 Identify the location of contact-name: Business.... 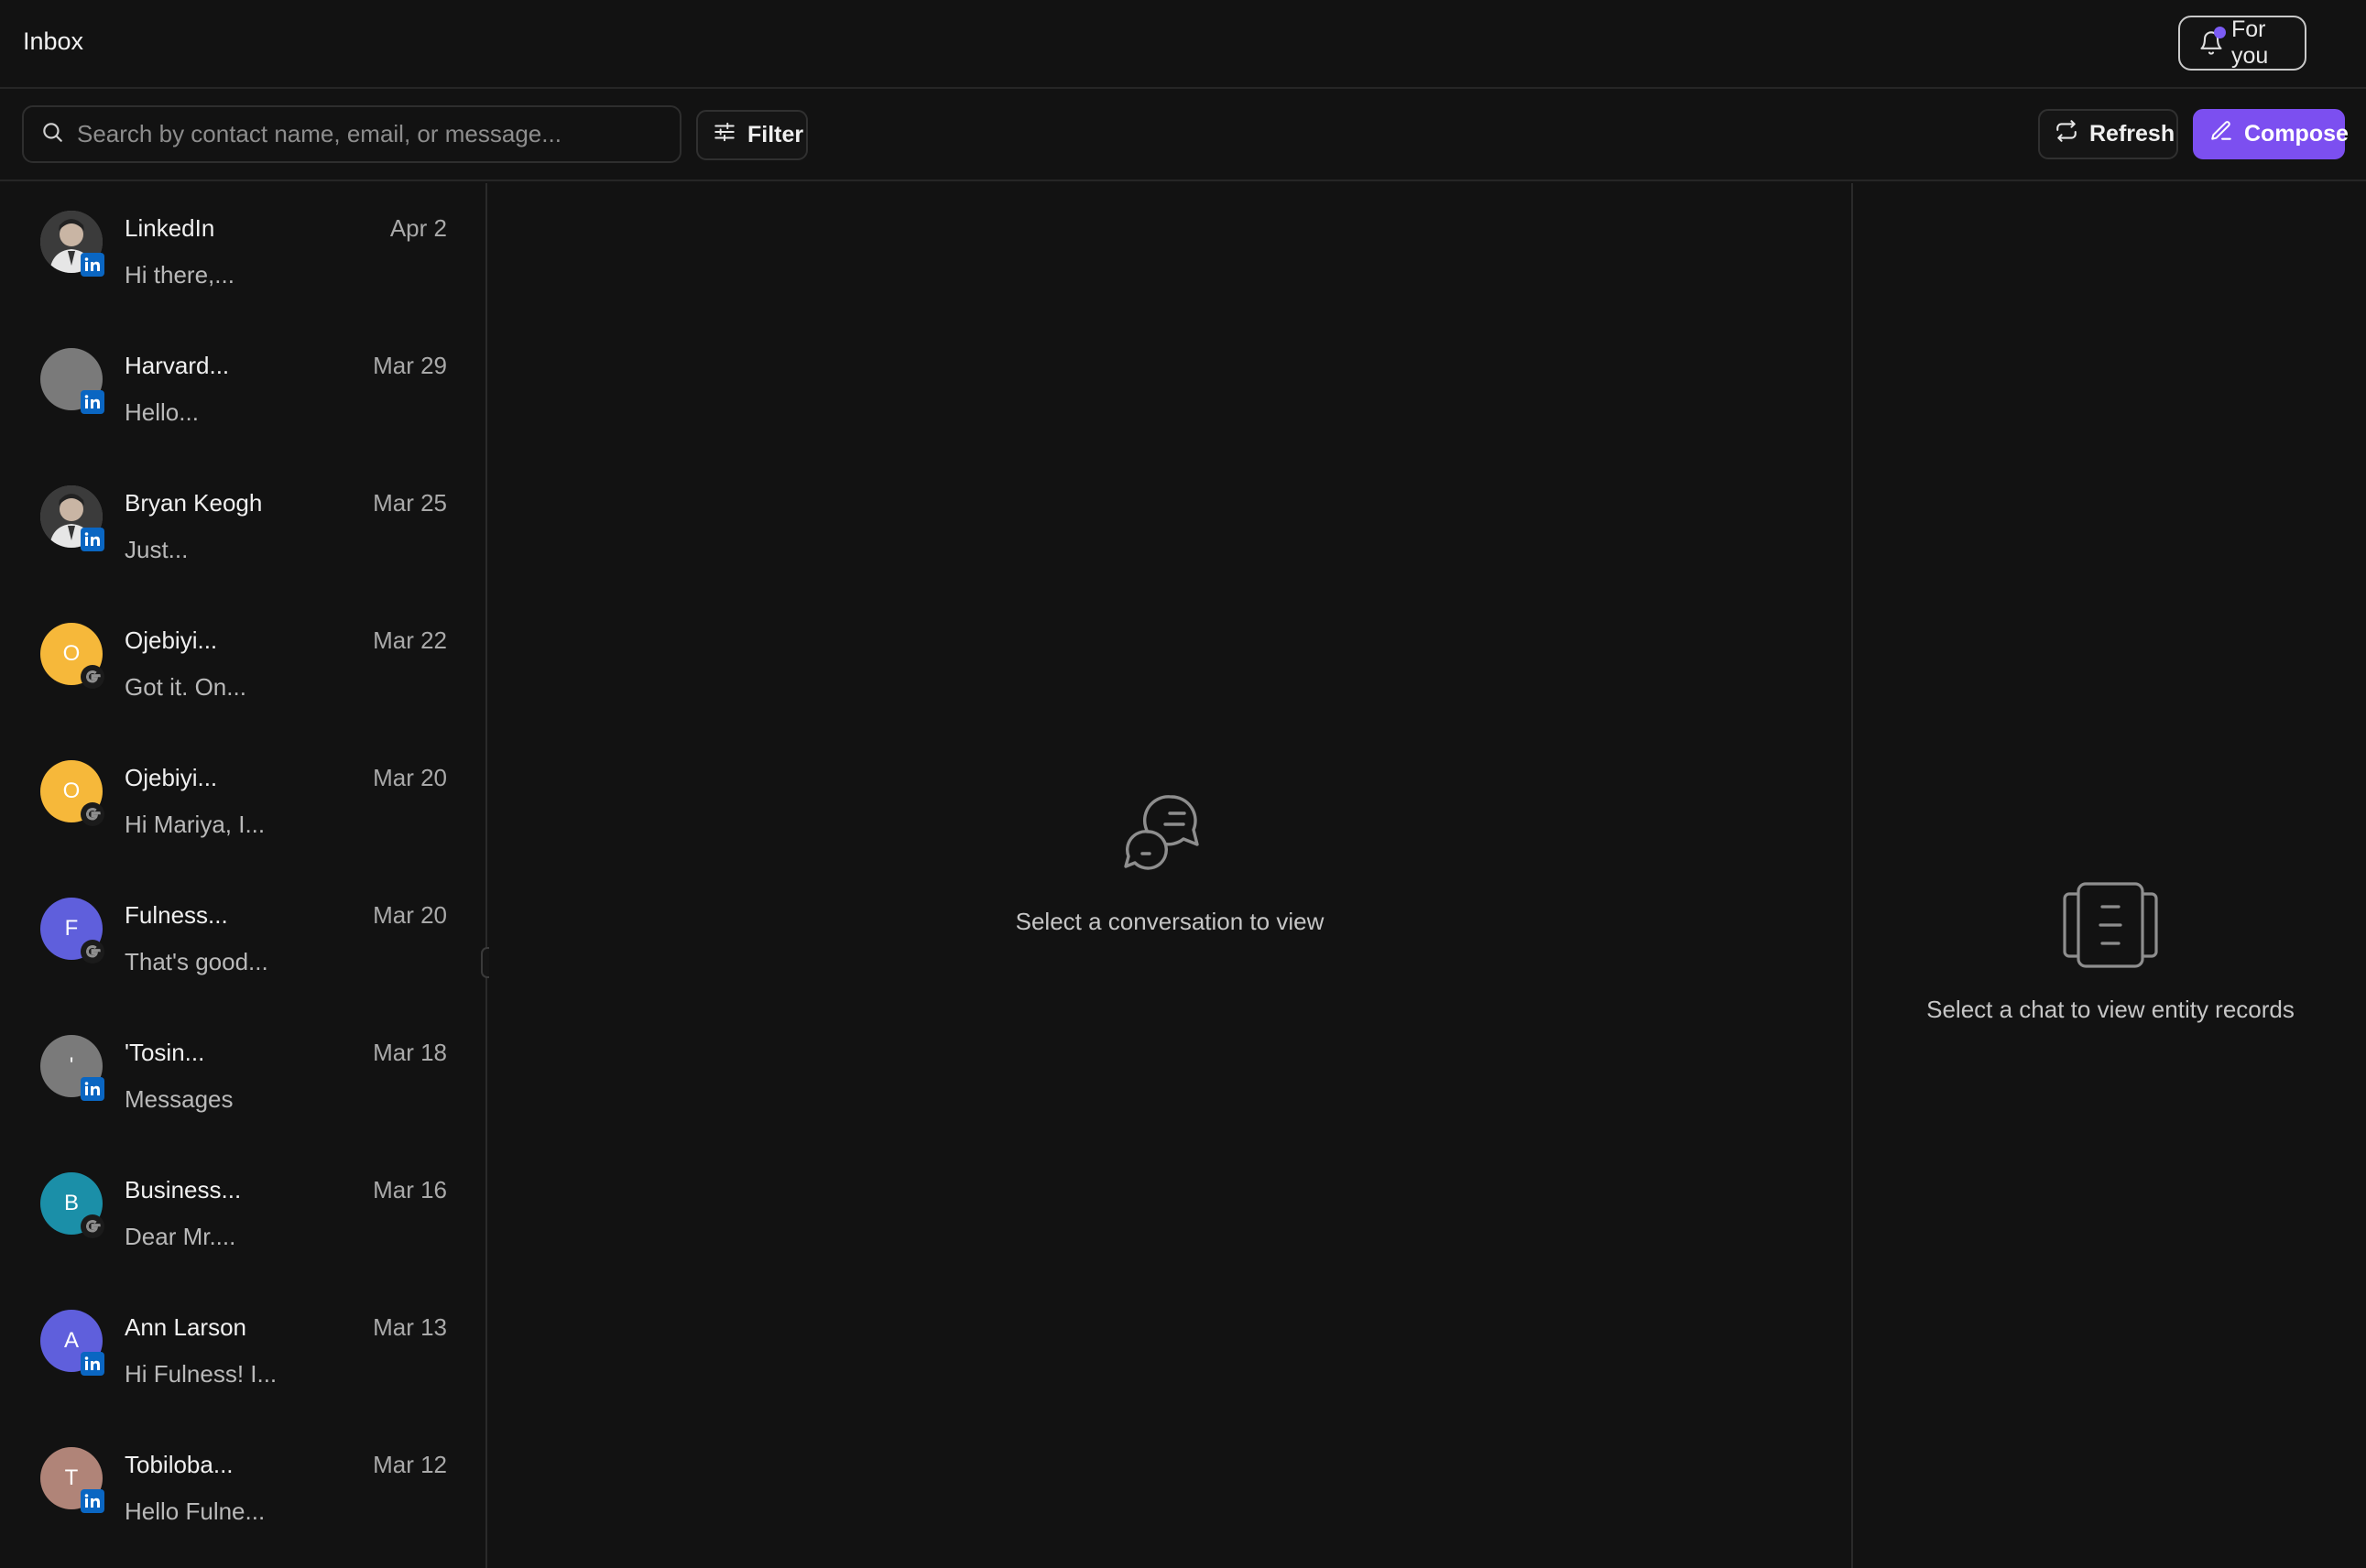
(183, 1189).